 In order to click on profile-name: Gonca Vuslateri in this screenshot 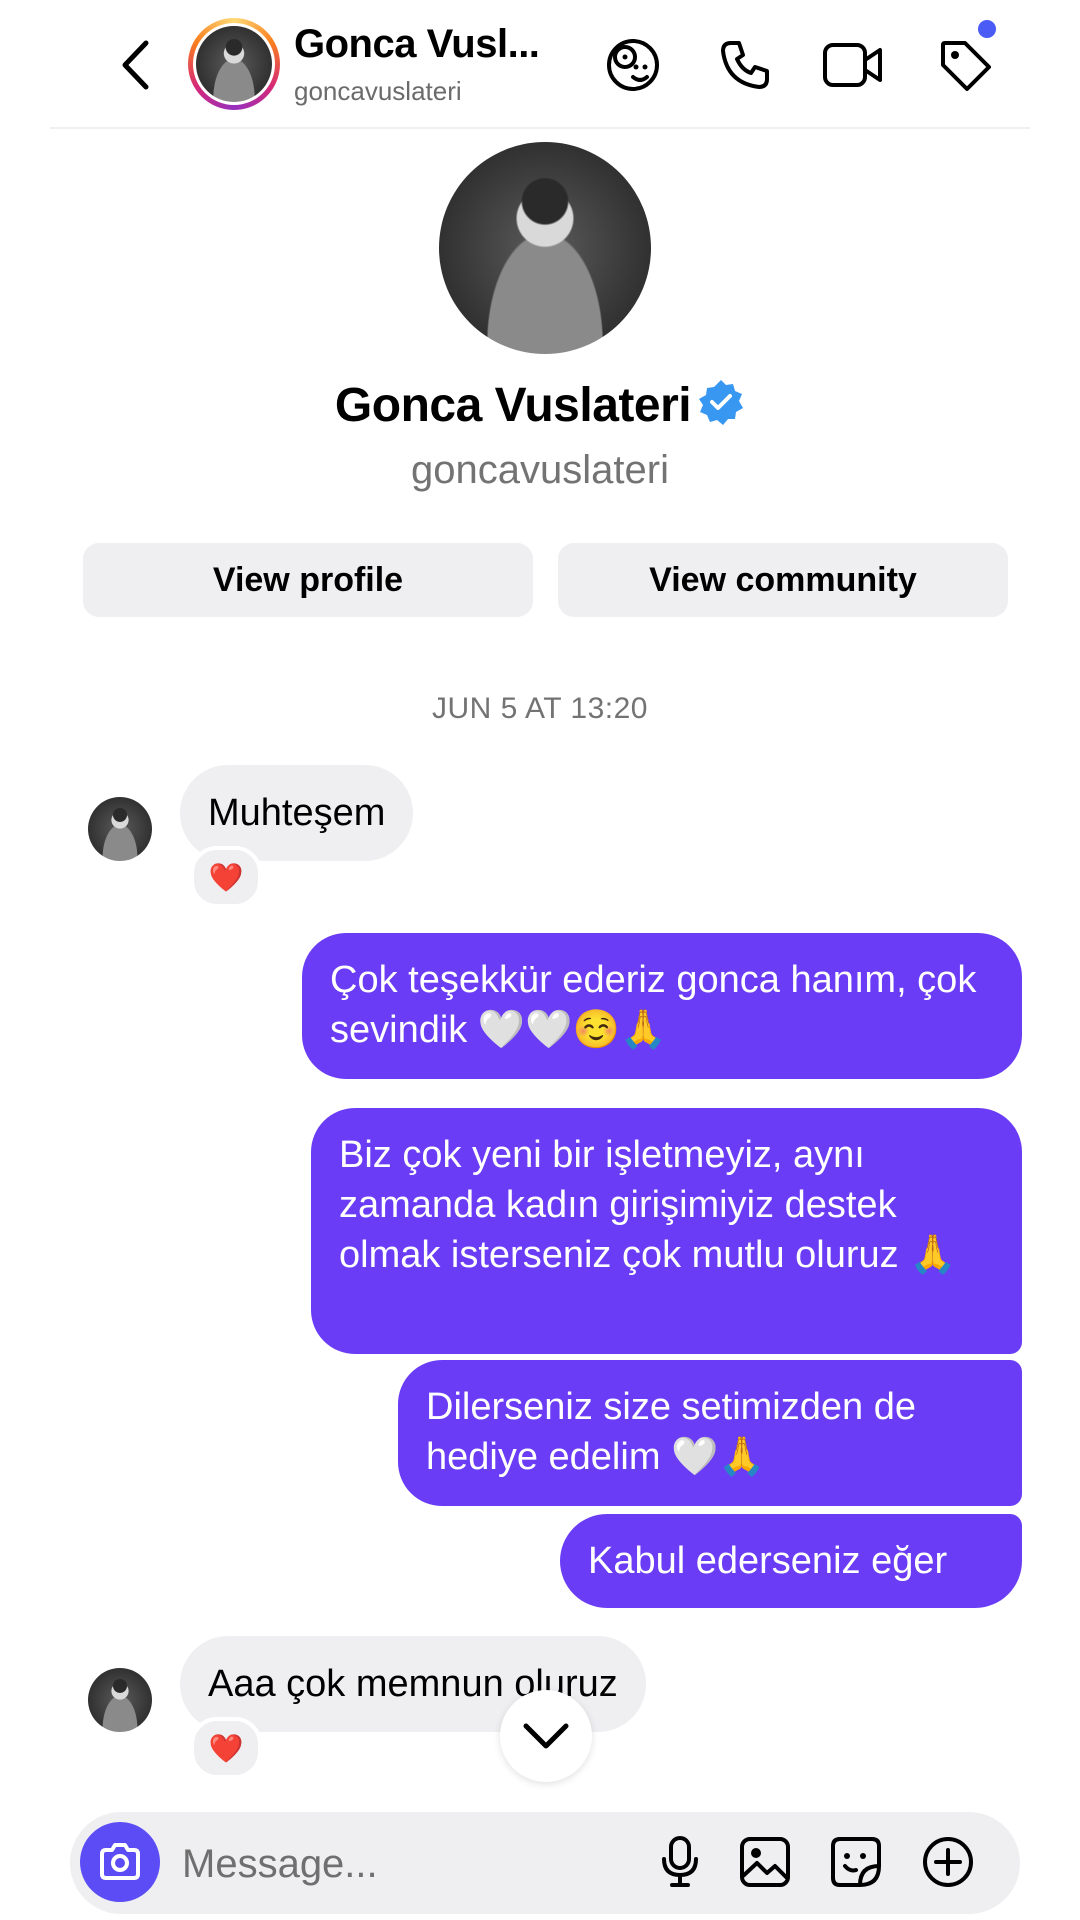, I will do `click(540, 408)`.